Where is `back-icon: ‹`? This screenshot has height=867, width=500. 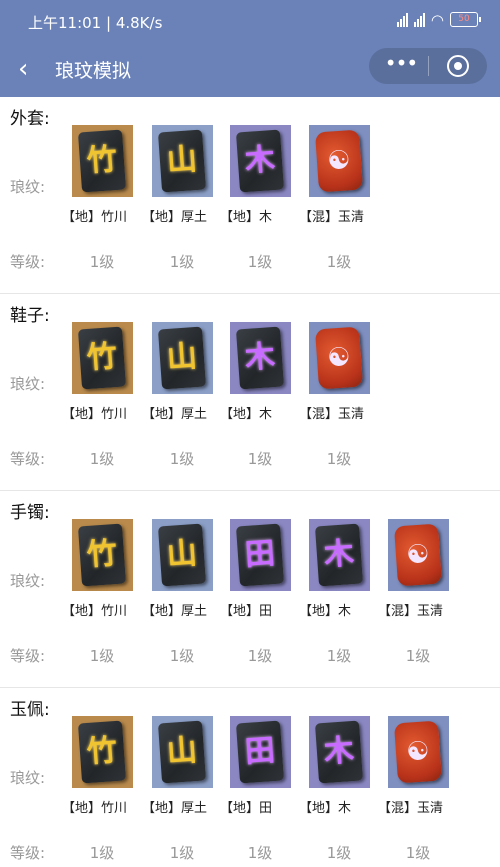
back-icon: ‹ is located at coordinates (31, 69).